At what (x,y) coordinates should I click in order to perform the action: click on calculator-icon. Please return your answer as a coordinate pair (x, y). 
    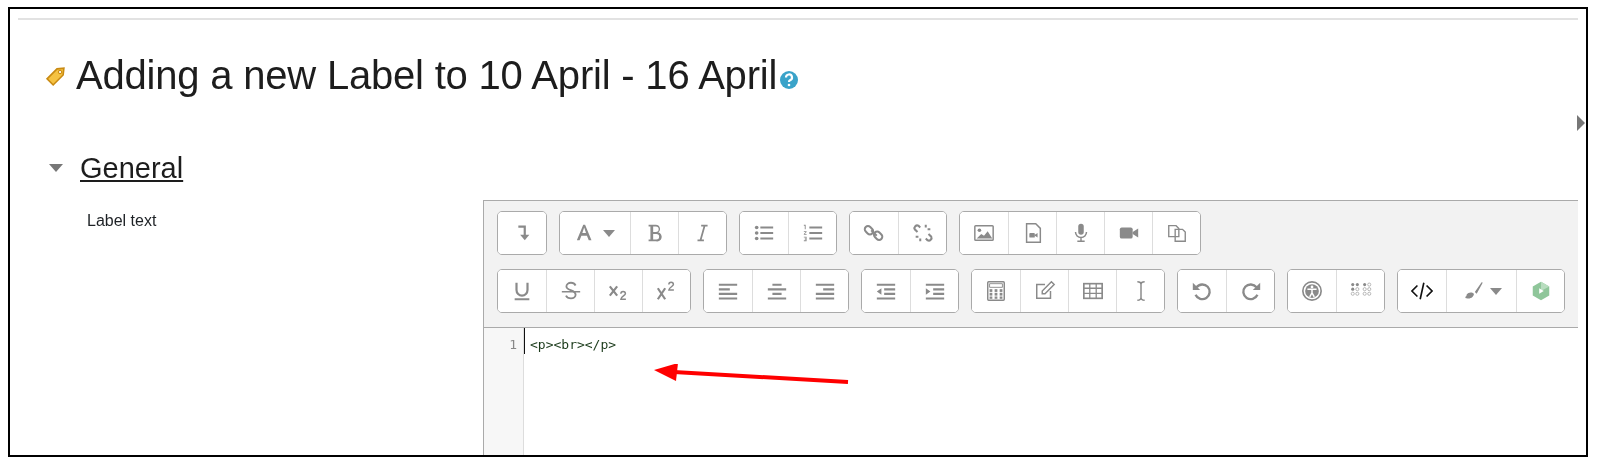
    Looking at the image, I should click on (996, 291).